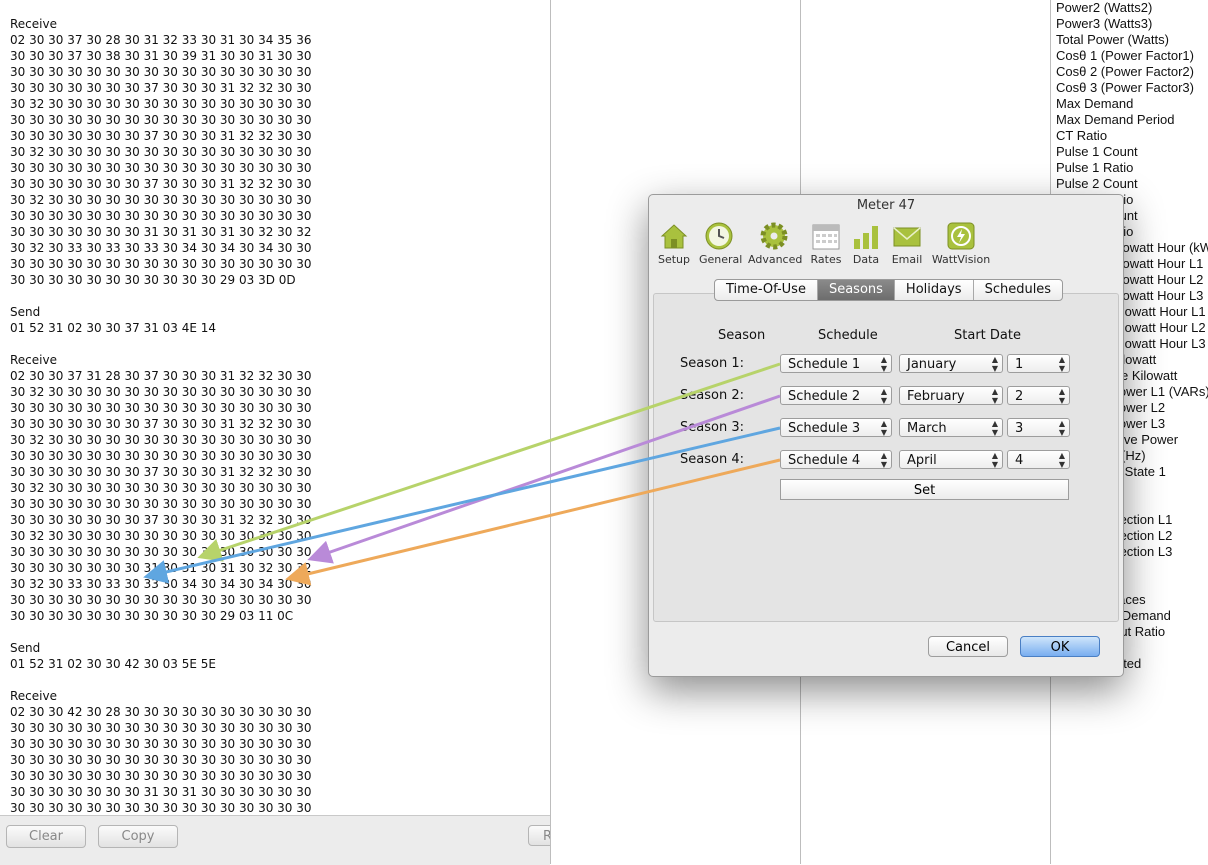 The height and width of the screenshot is (865, 1208). I want to click on toolbar-label: WattVision, so click(961, 259).